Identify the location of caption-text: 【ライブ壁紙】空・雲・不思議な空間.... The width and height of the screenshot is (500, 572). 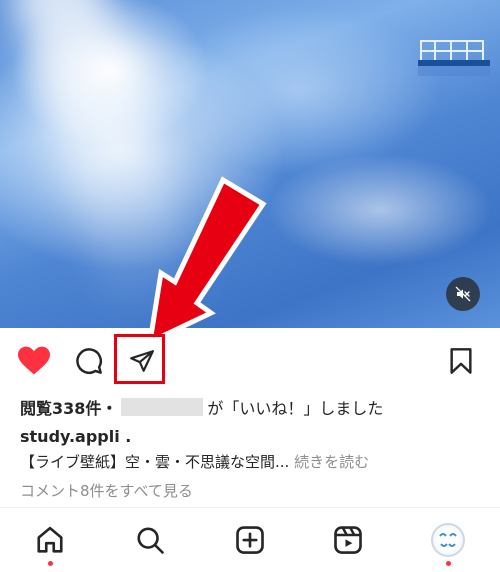
(155, 462).